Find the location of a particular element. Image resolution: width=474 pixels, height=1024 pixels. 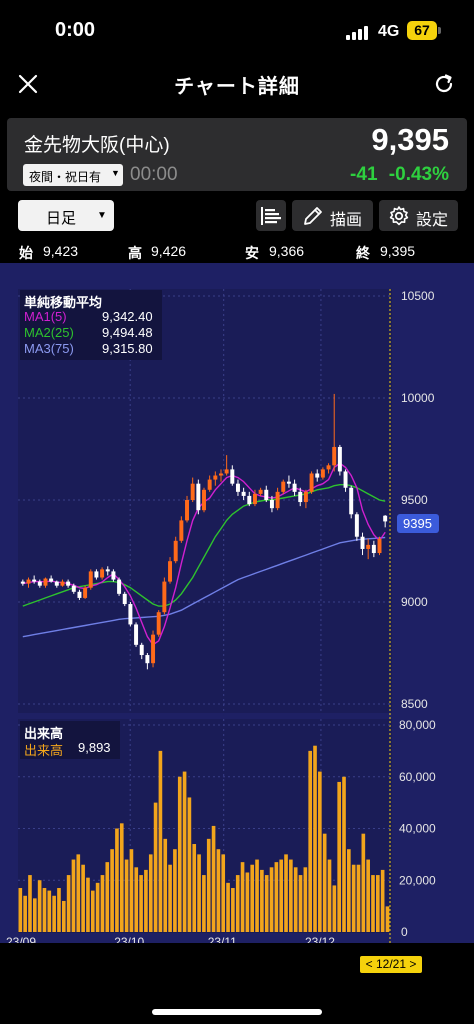

page-title: チャート詳細 is located at coordinates (237, 87).